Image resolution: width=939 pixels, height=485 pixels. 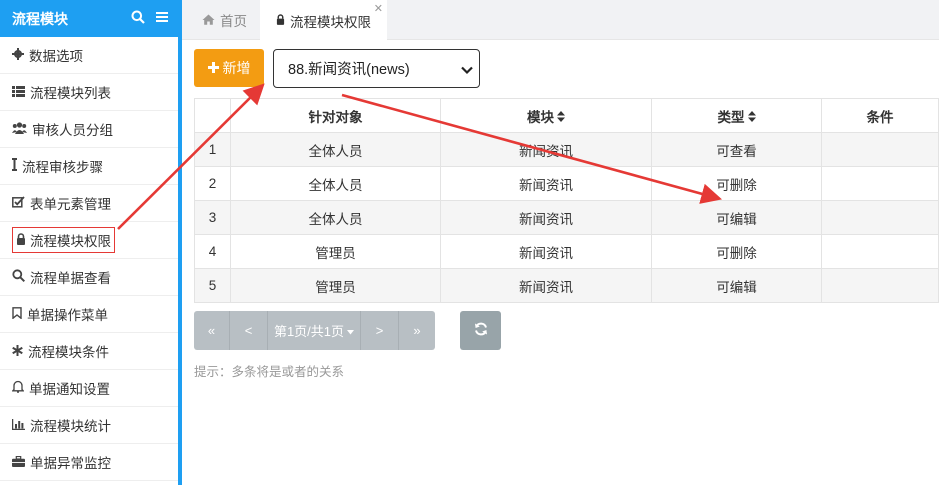 I want to click on sidebar-item-label: 流程模块权限, so click(x=70, y=241).